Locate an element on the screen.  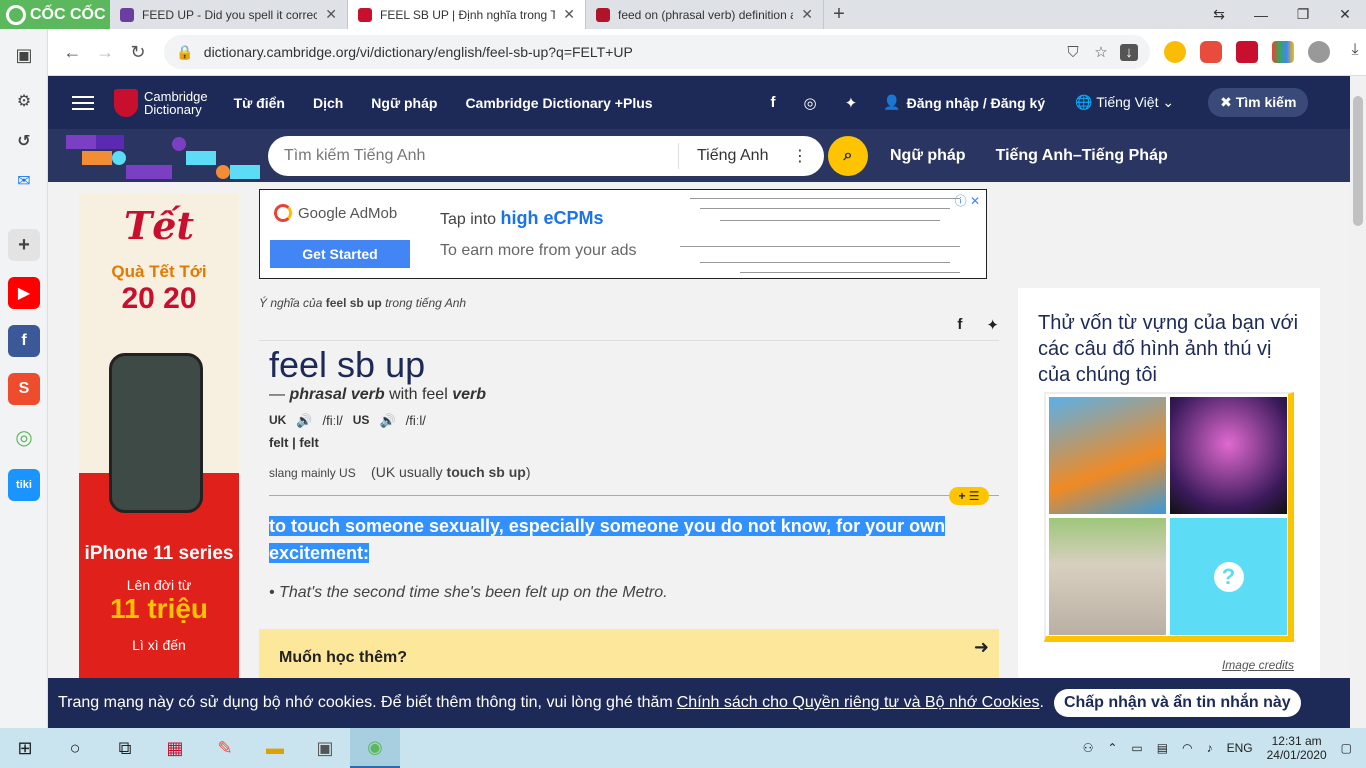
history-icon: ↺ is located at coordinates (24, 141).